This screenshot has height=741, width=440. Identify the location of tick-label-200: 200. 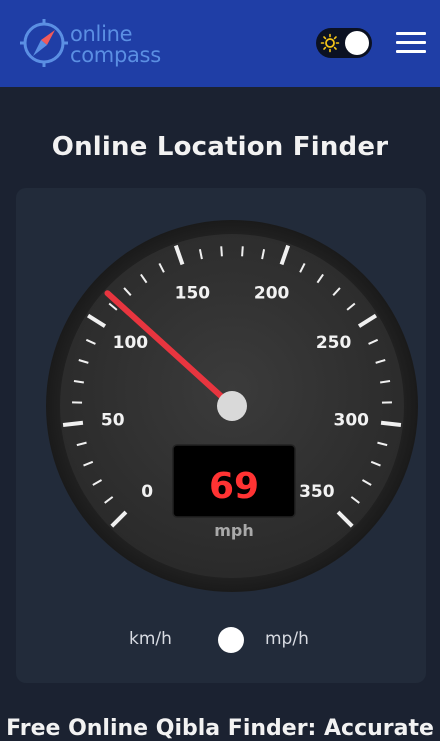
(272, 294).